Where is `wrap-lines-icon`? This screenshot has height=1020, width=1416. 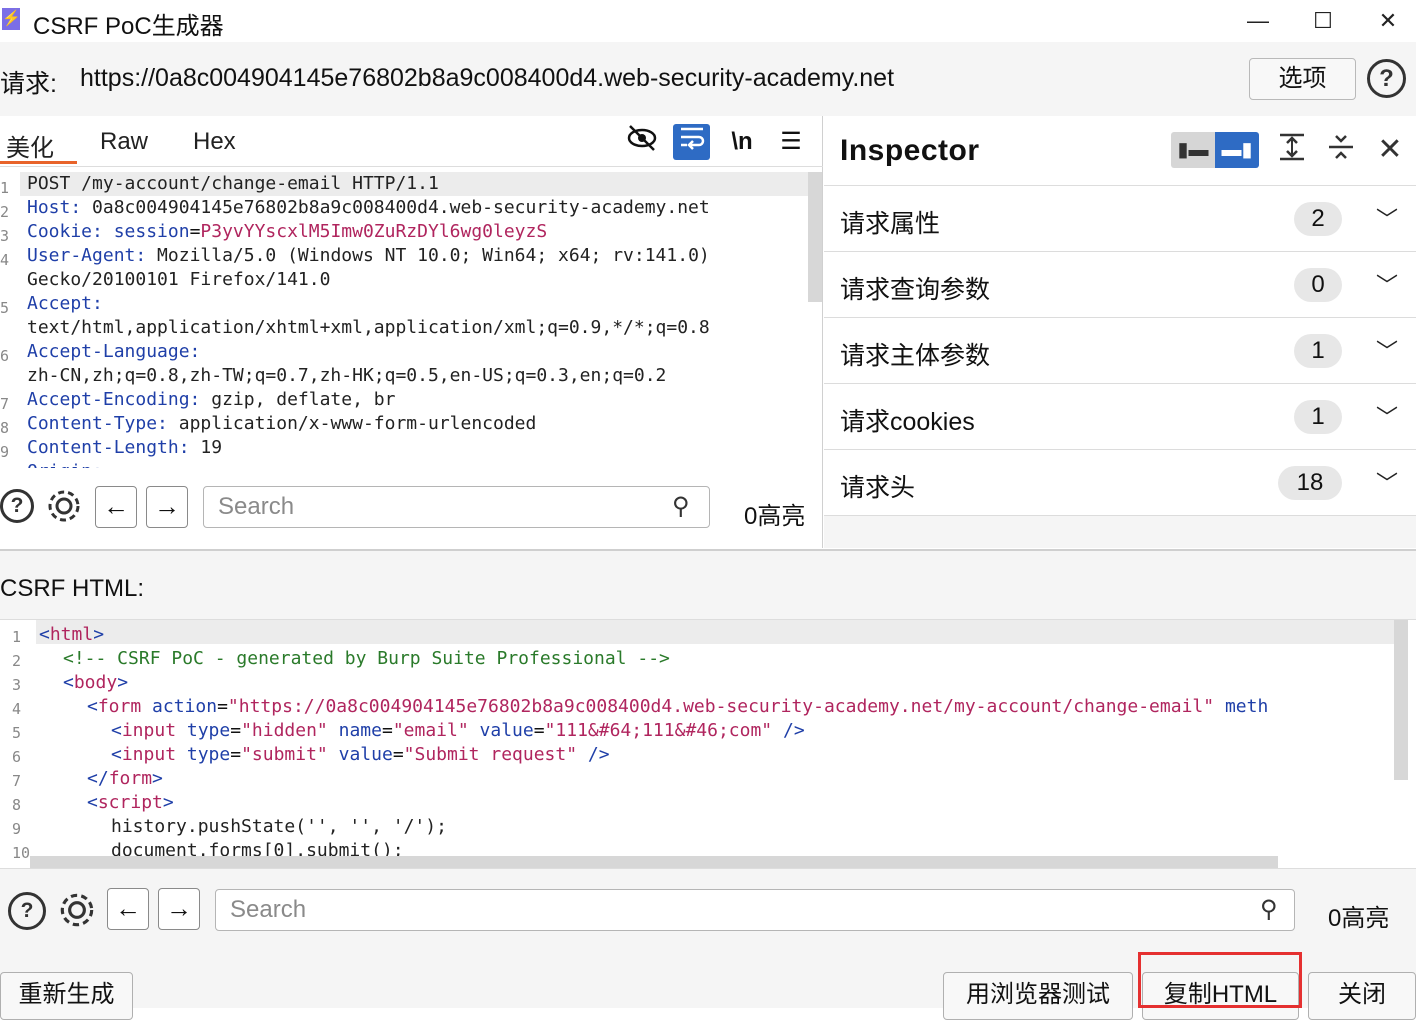 wrap-lines-icon is located at coordinates (691, 142).